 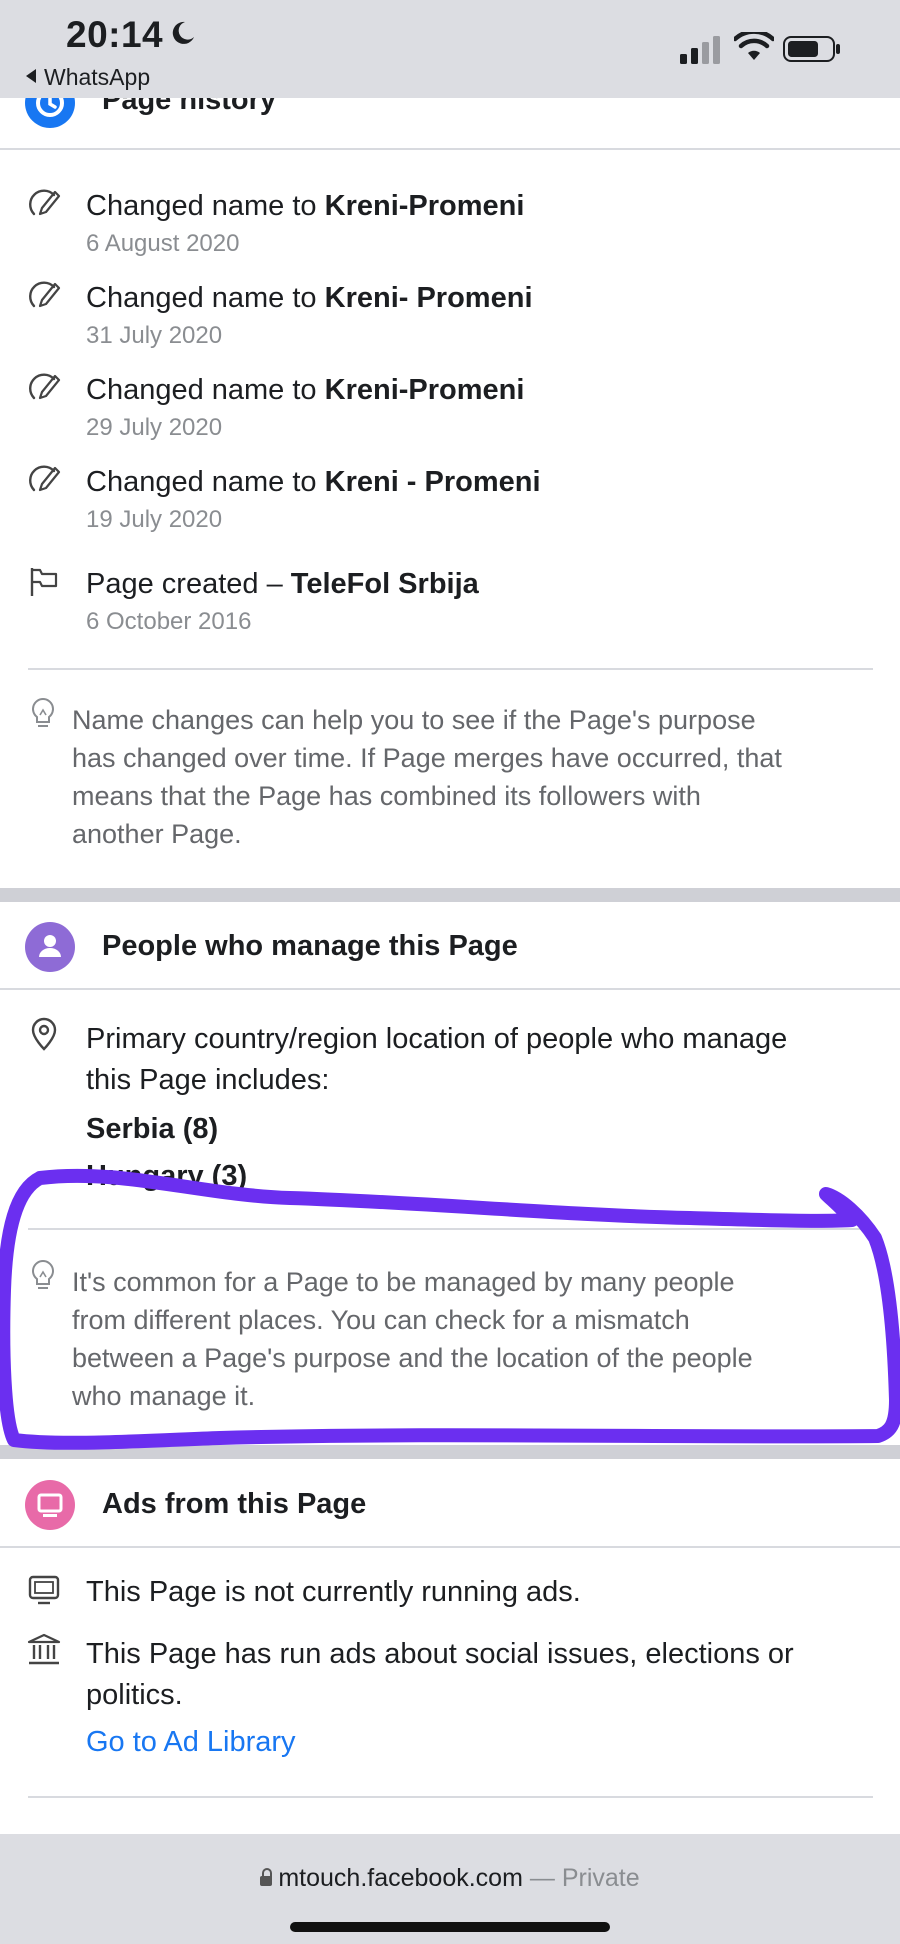 What do you see at coordinates (450, 115) in the screenshot?
I see `page-history-header: Page history` at bounding box center [450, 115].